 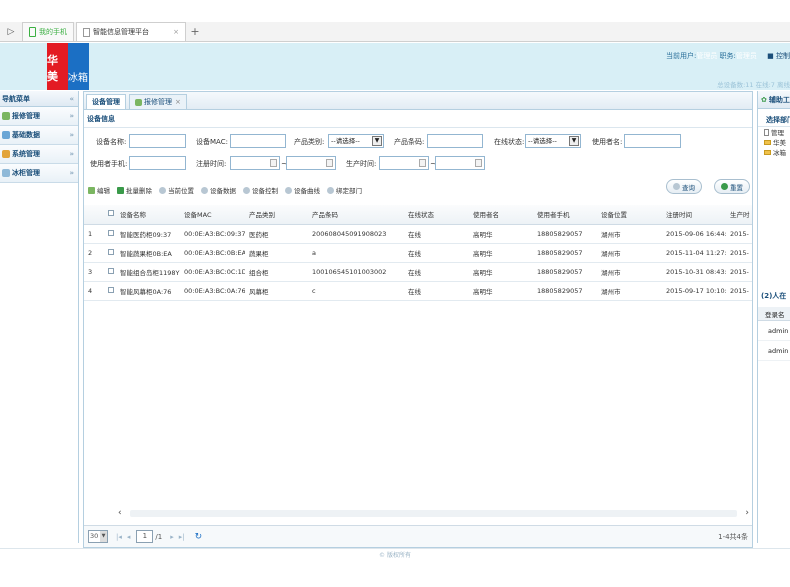 I want to click on table-cell: 2015-09-06 16:44:00, so click(x=694, y=234).